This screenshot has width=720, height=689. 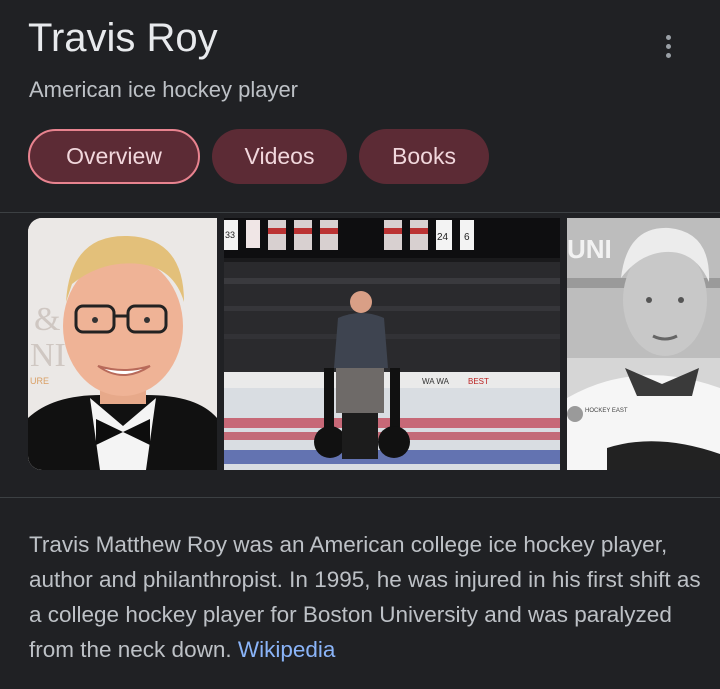 I want to click on photo1-bg-text-3: URE, so click(x=39, y=381).